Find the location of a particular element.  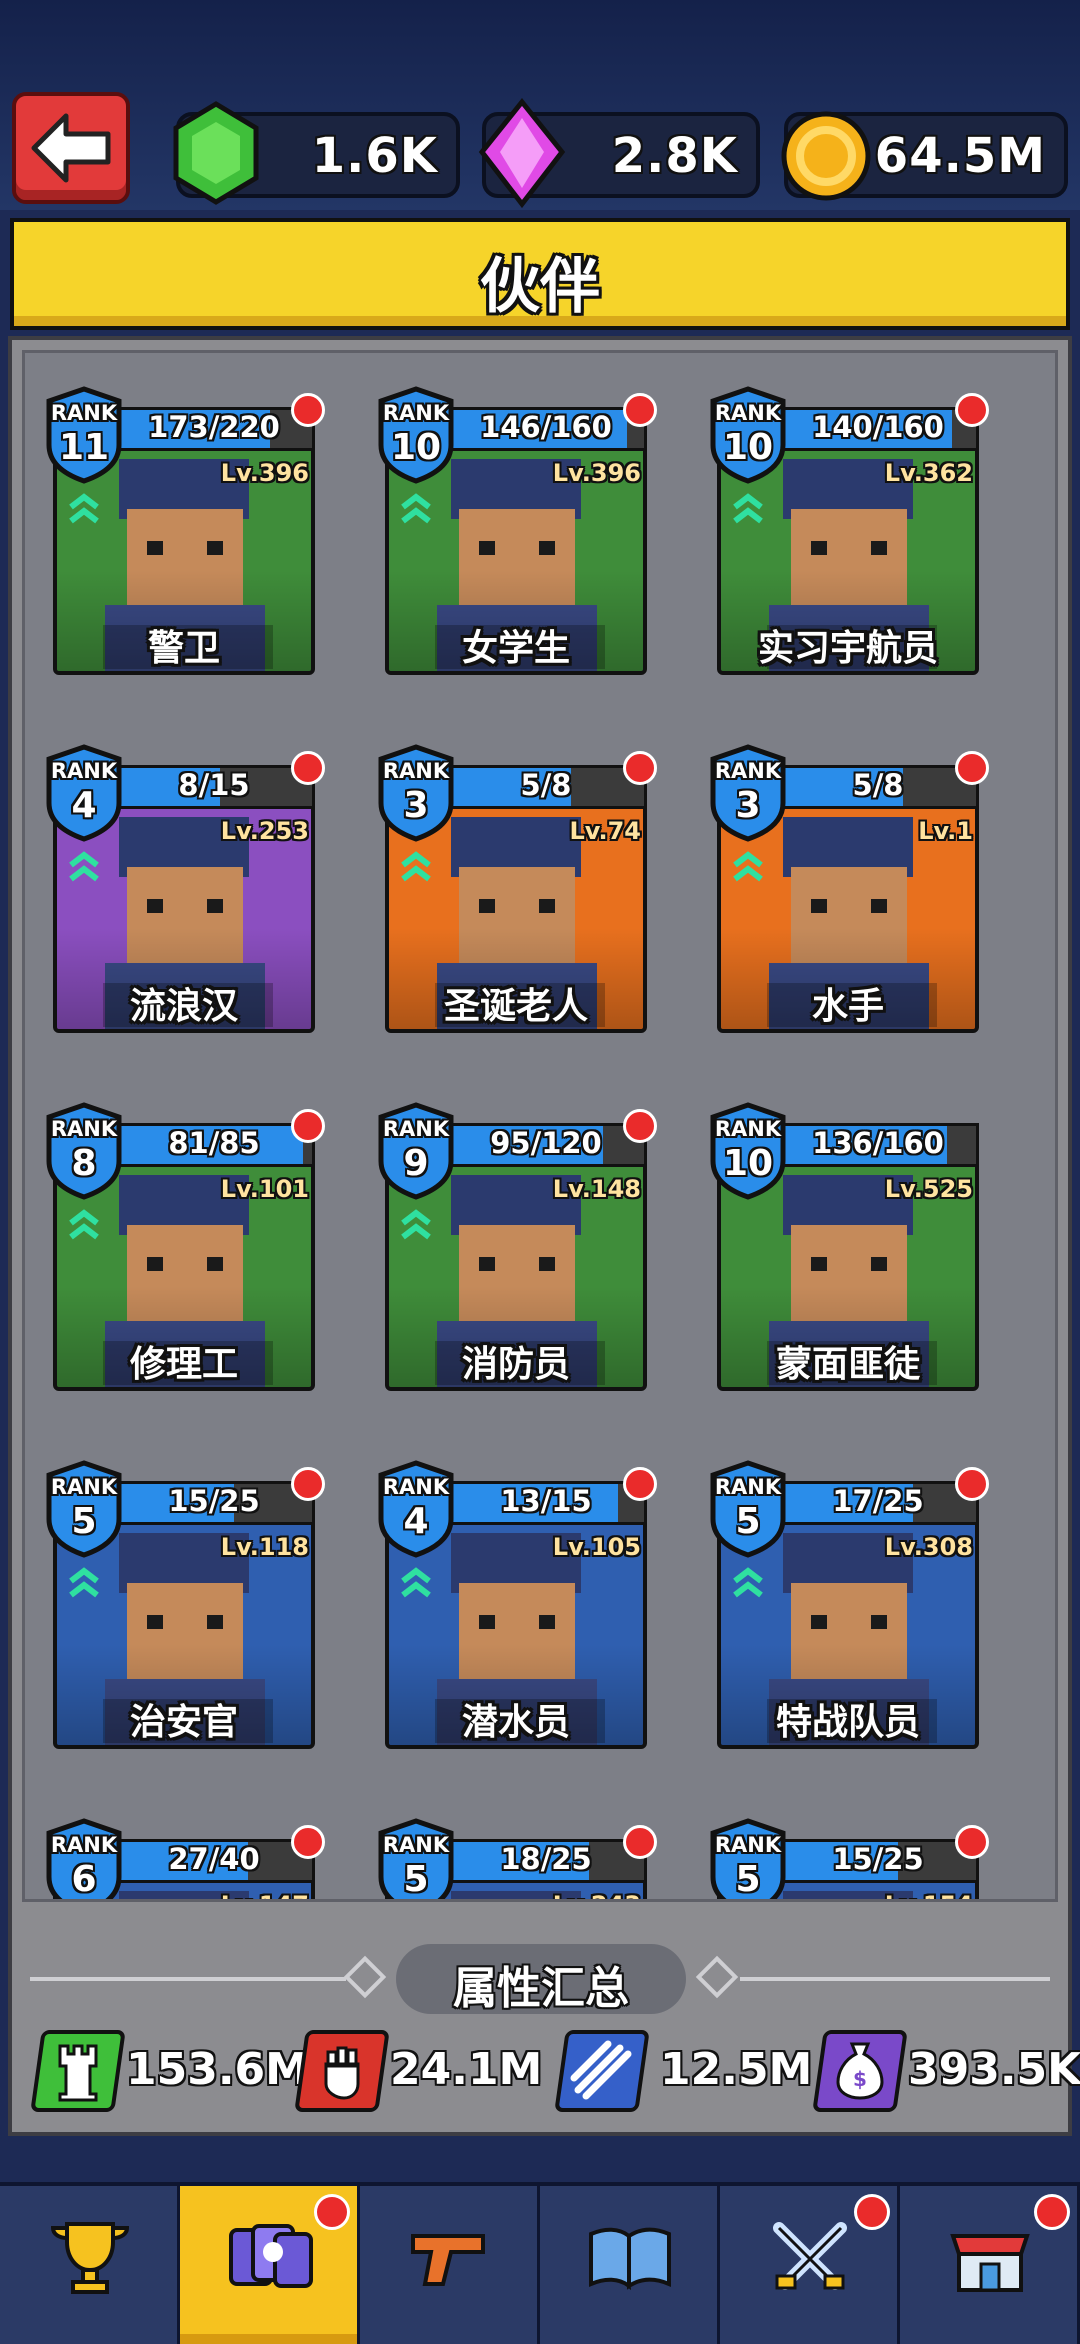

partner-card: 136/160 RANK 10 Lv.525 蒙面匪徒 is located at coordinates (844, 1235).